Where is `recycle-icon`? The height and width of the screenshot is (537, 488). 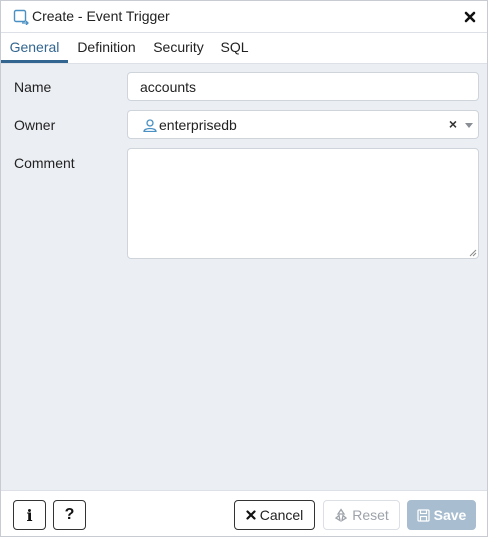
recycle-icon is located at coordinates (341, 515).